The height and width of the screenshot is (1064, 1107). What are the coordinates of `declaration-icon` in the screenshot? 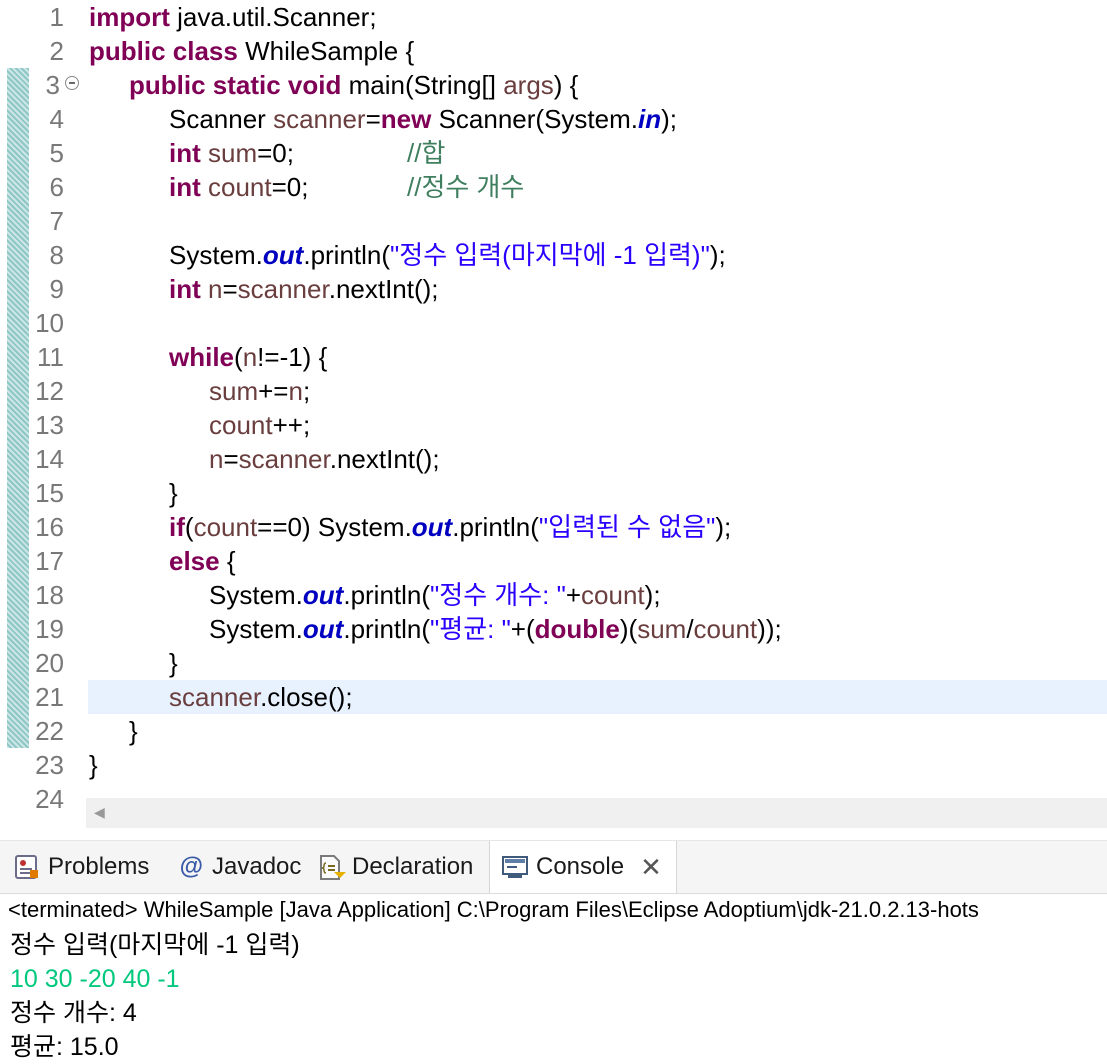 It's located at (332, 867).